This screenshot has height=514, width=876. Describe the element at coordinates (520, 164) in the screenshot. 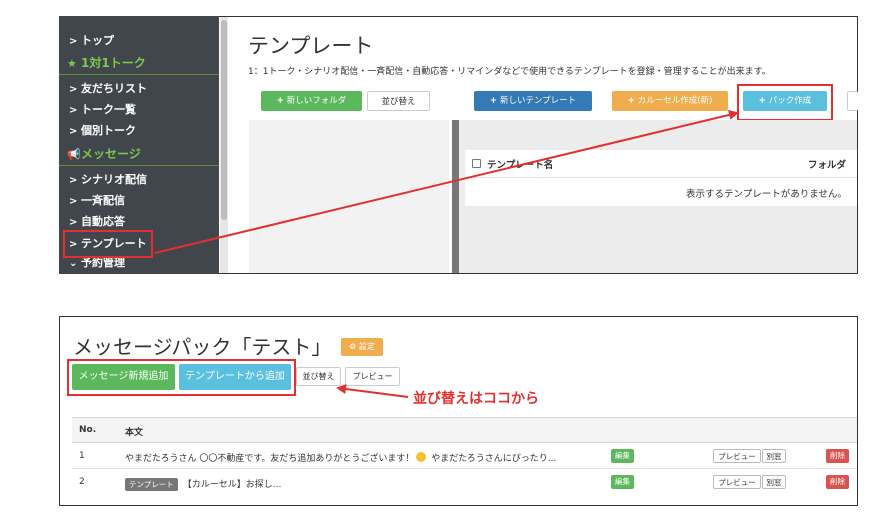

I see `col-template-name: テンプレート名` at that location.